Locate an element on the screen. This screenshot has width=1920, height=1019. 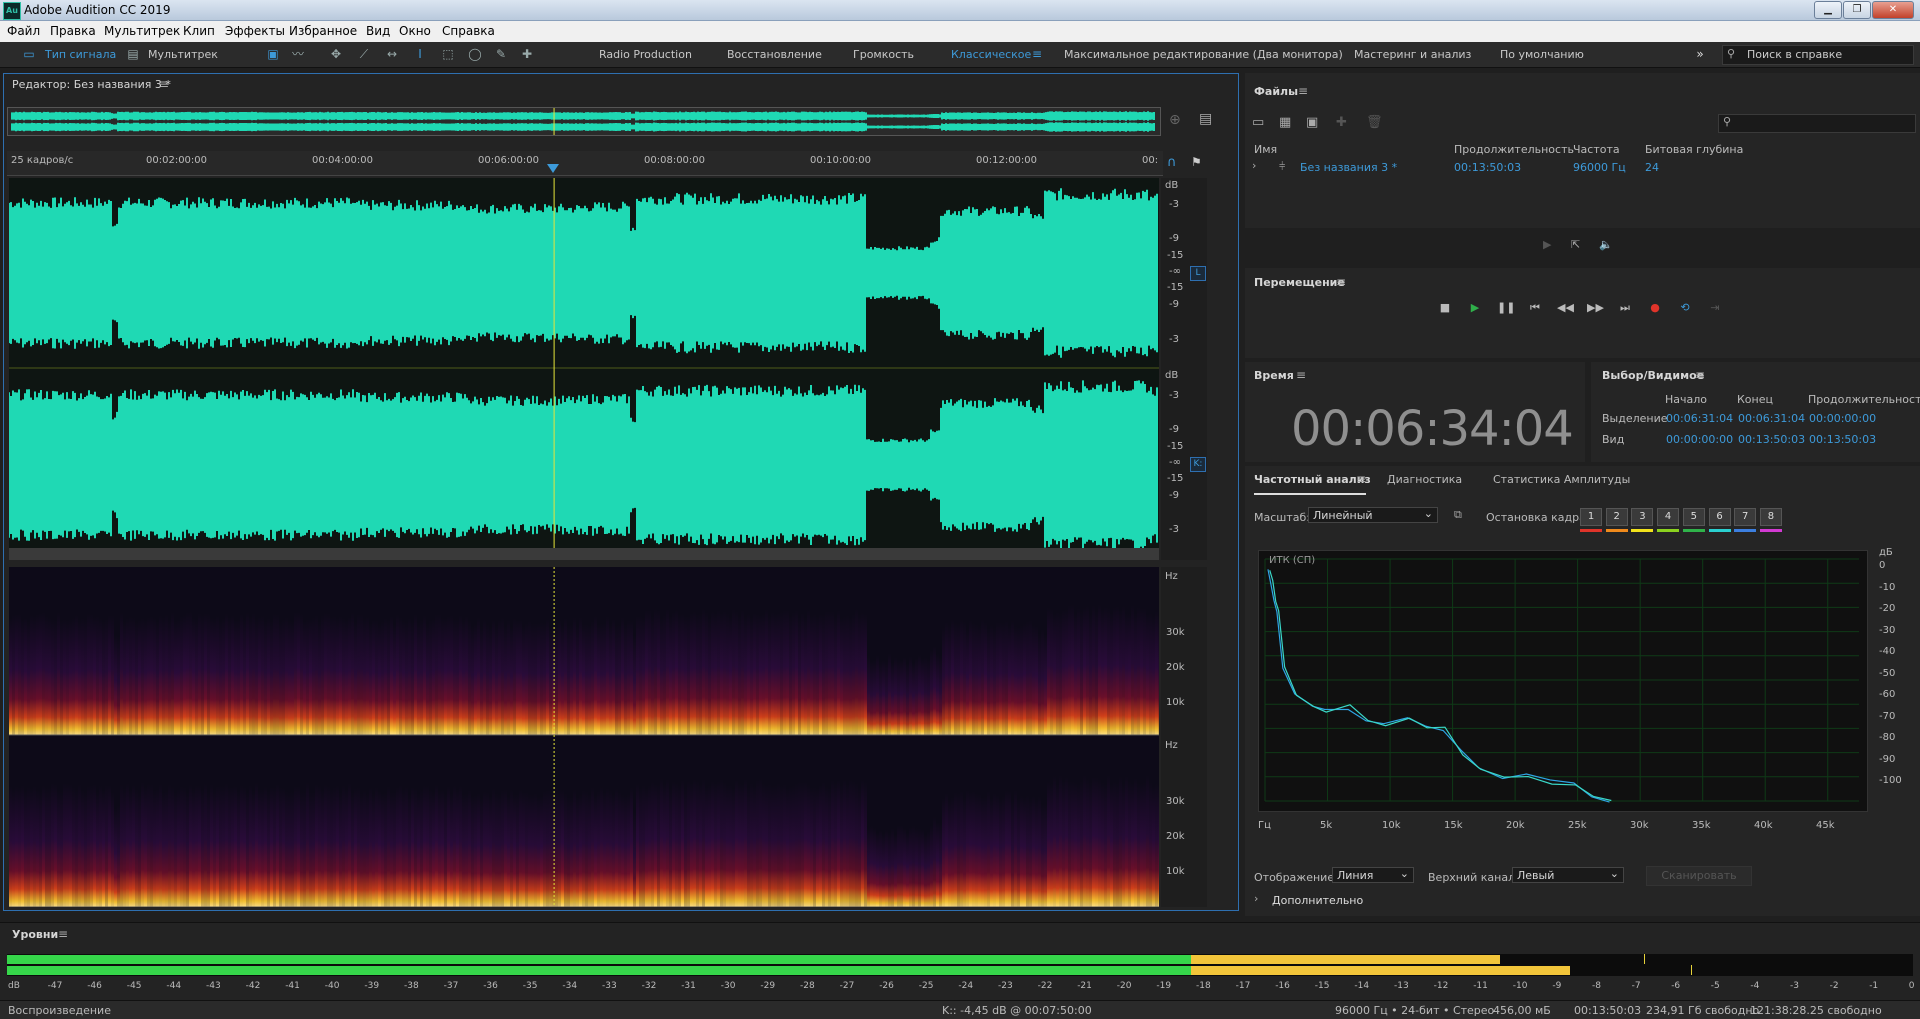
close-button: ✕ is located at coordinates (1893, 10).